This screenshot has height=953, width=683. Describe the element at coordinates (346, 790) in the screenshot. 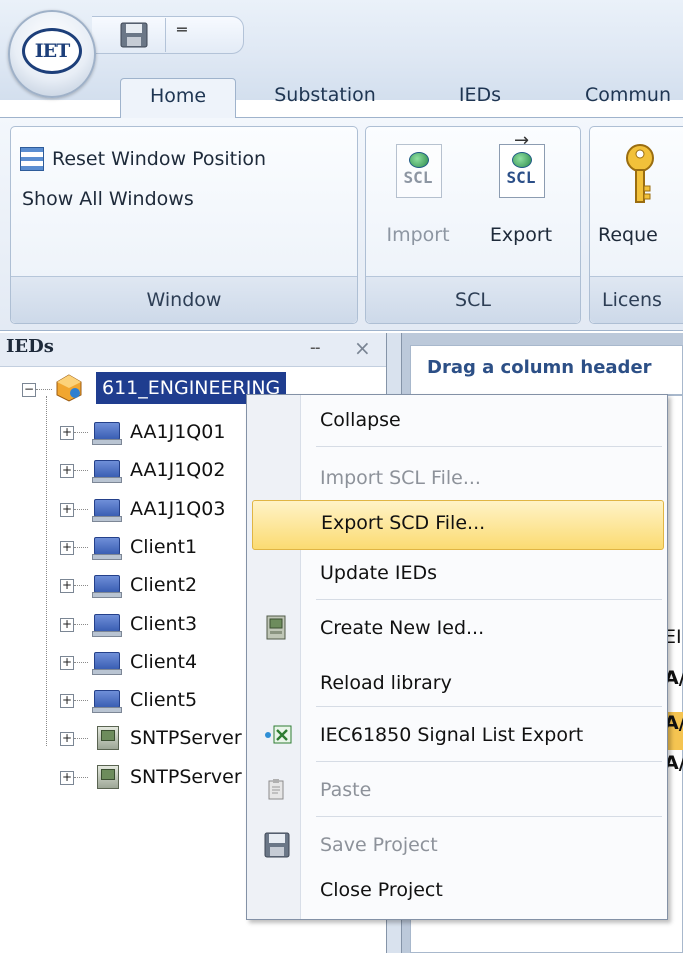

I see `menu-item-label: Paste` at that location.